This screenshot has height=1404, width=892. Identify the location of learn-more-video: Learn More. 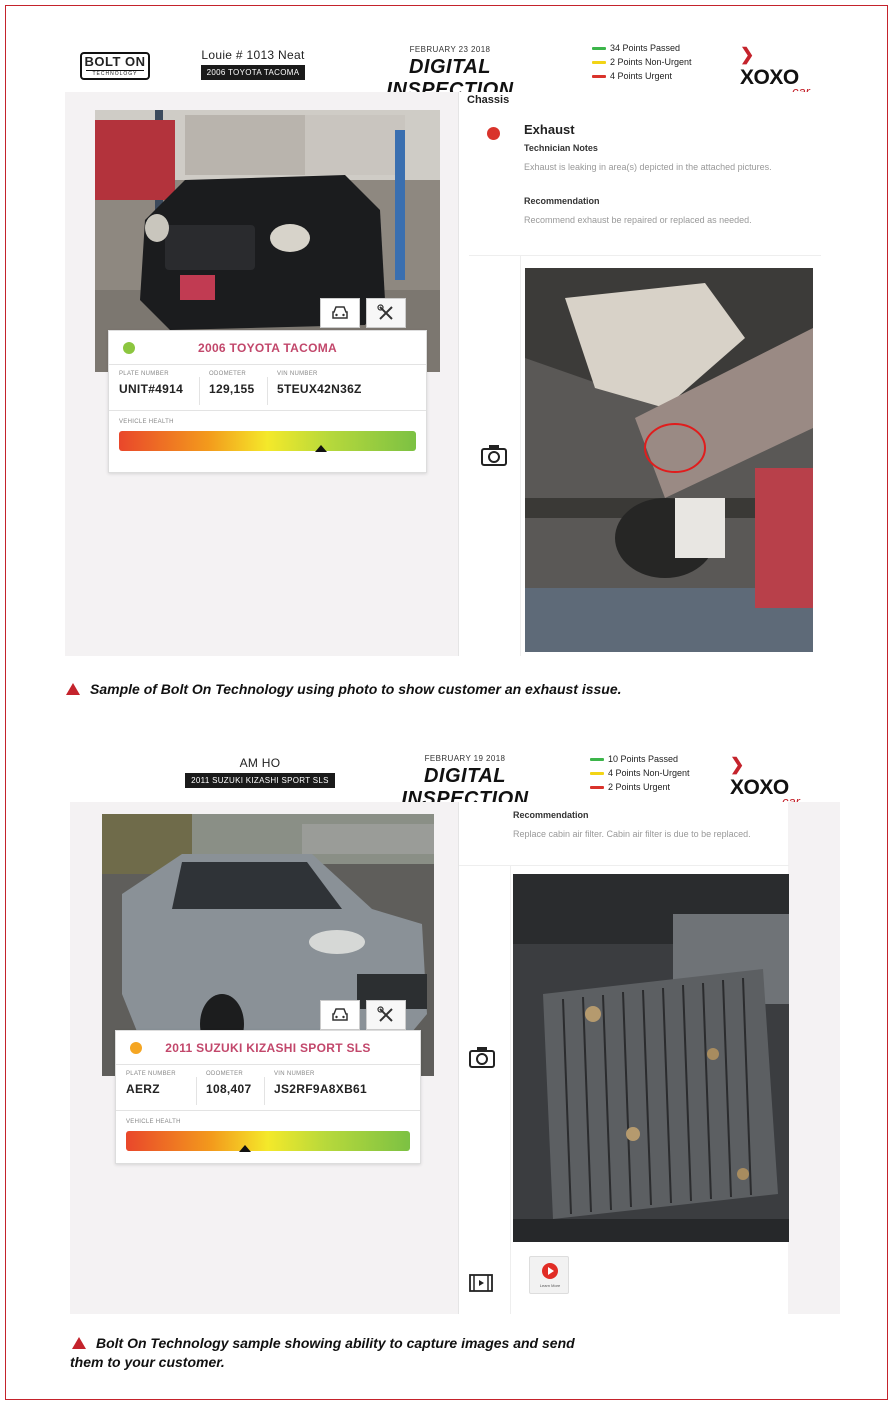
(549, 1275).